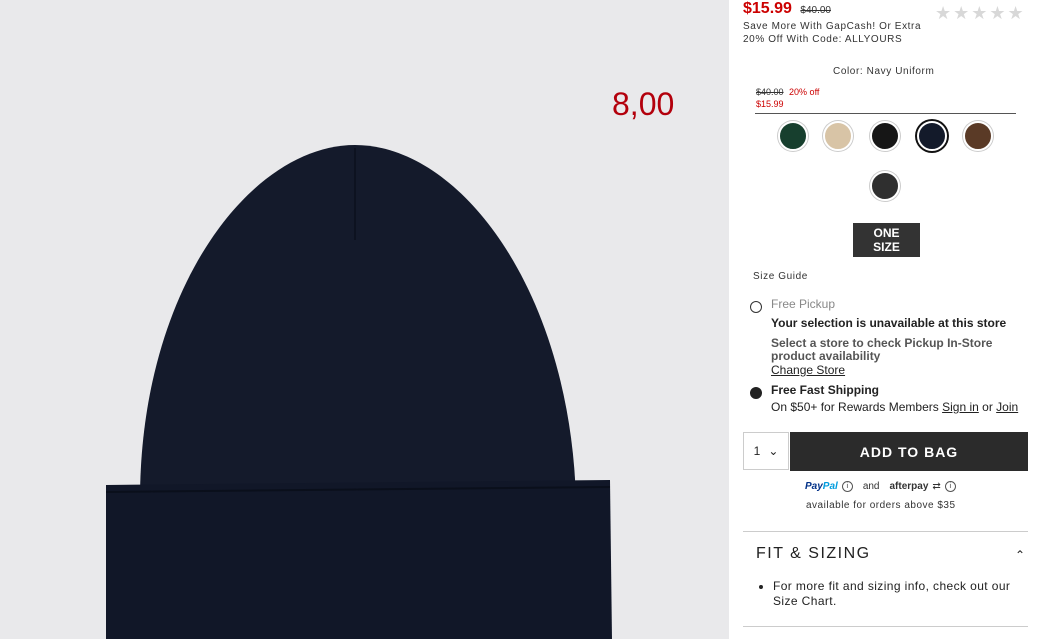 The image size is (1059, 639). Describe the element at coordinates (881, 505) in the screenshot. I see `payment-availability: available for orders above $35` at that location.